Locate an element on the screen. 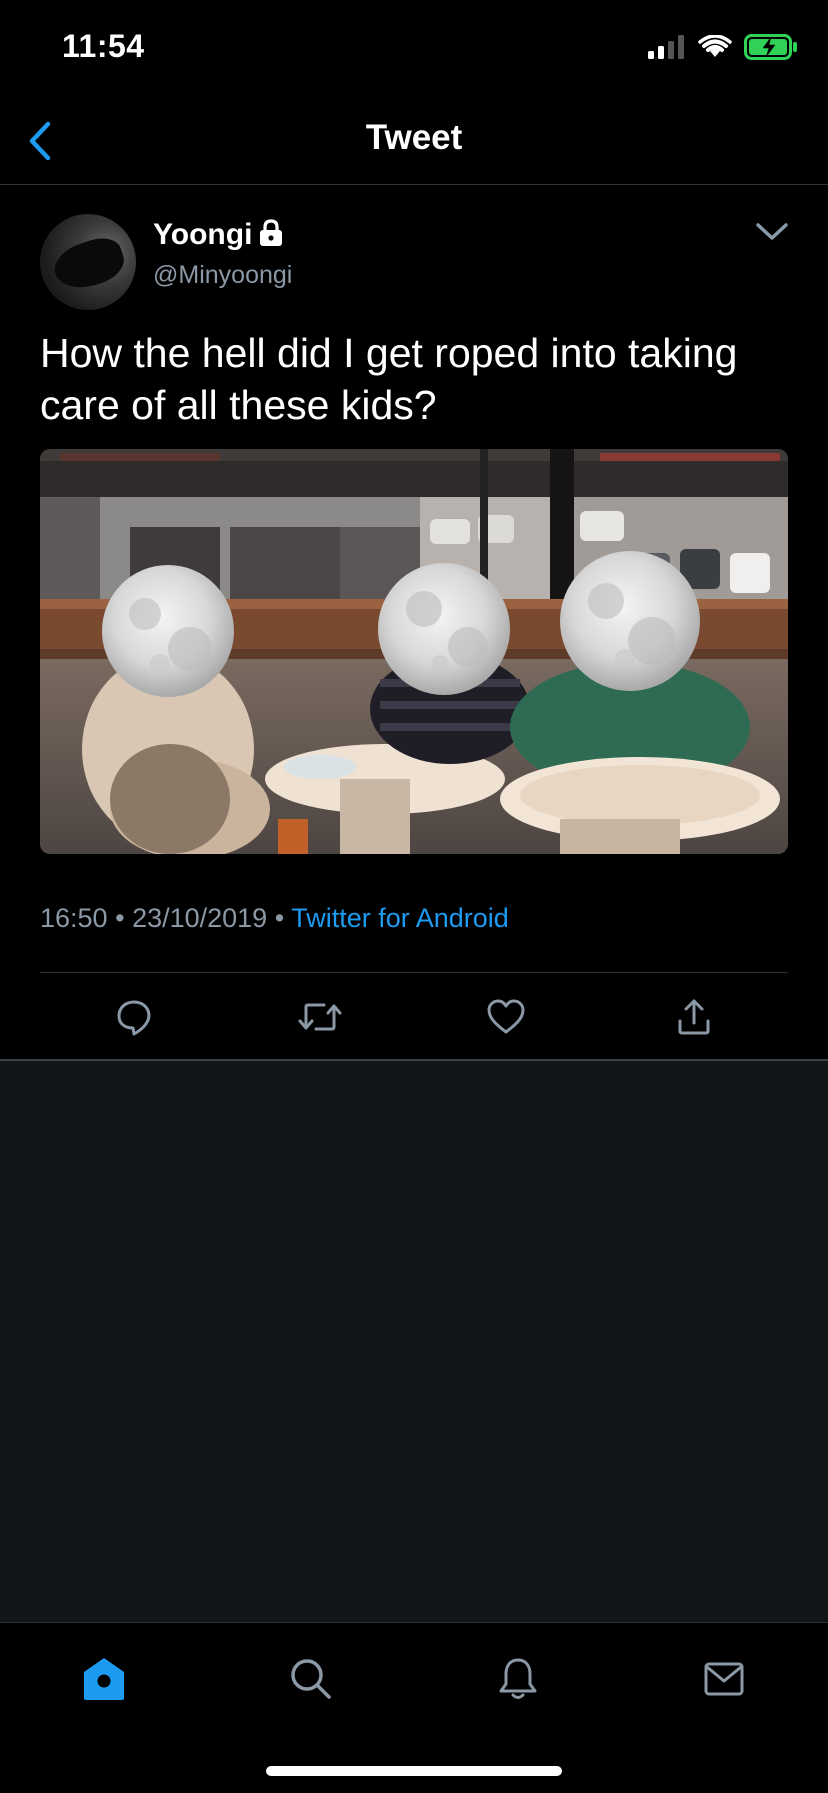 This screenshot has height=1793, width=828. reply-button is located at coordinates (134, 1017).